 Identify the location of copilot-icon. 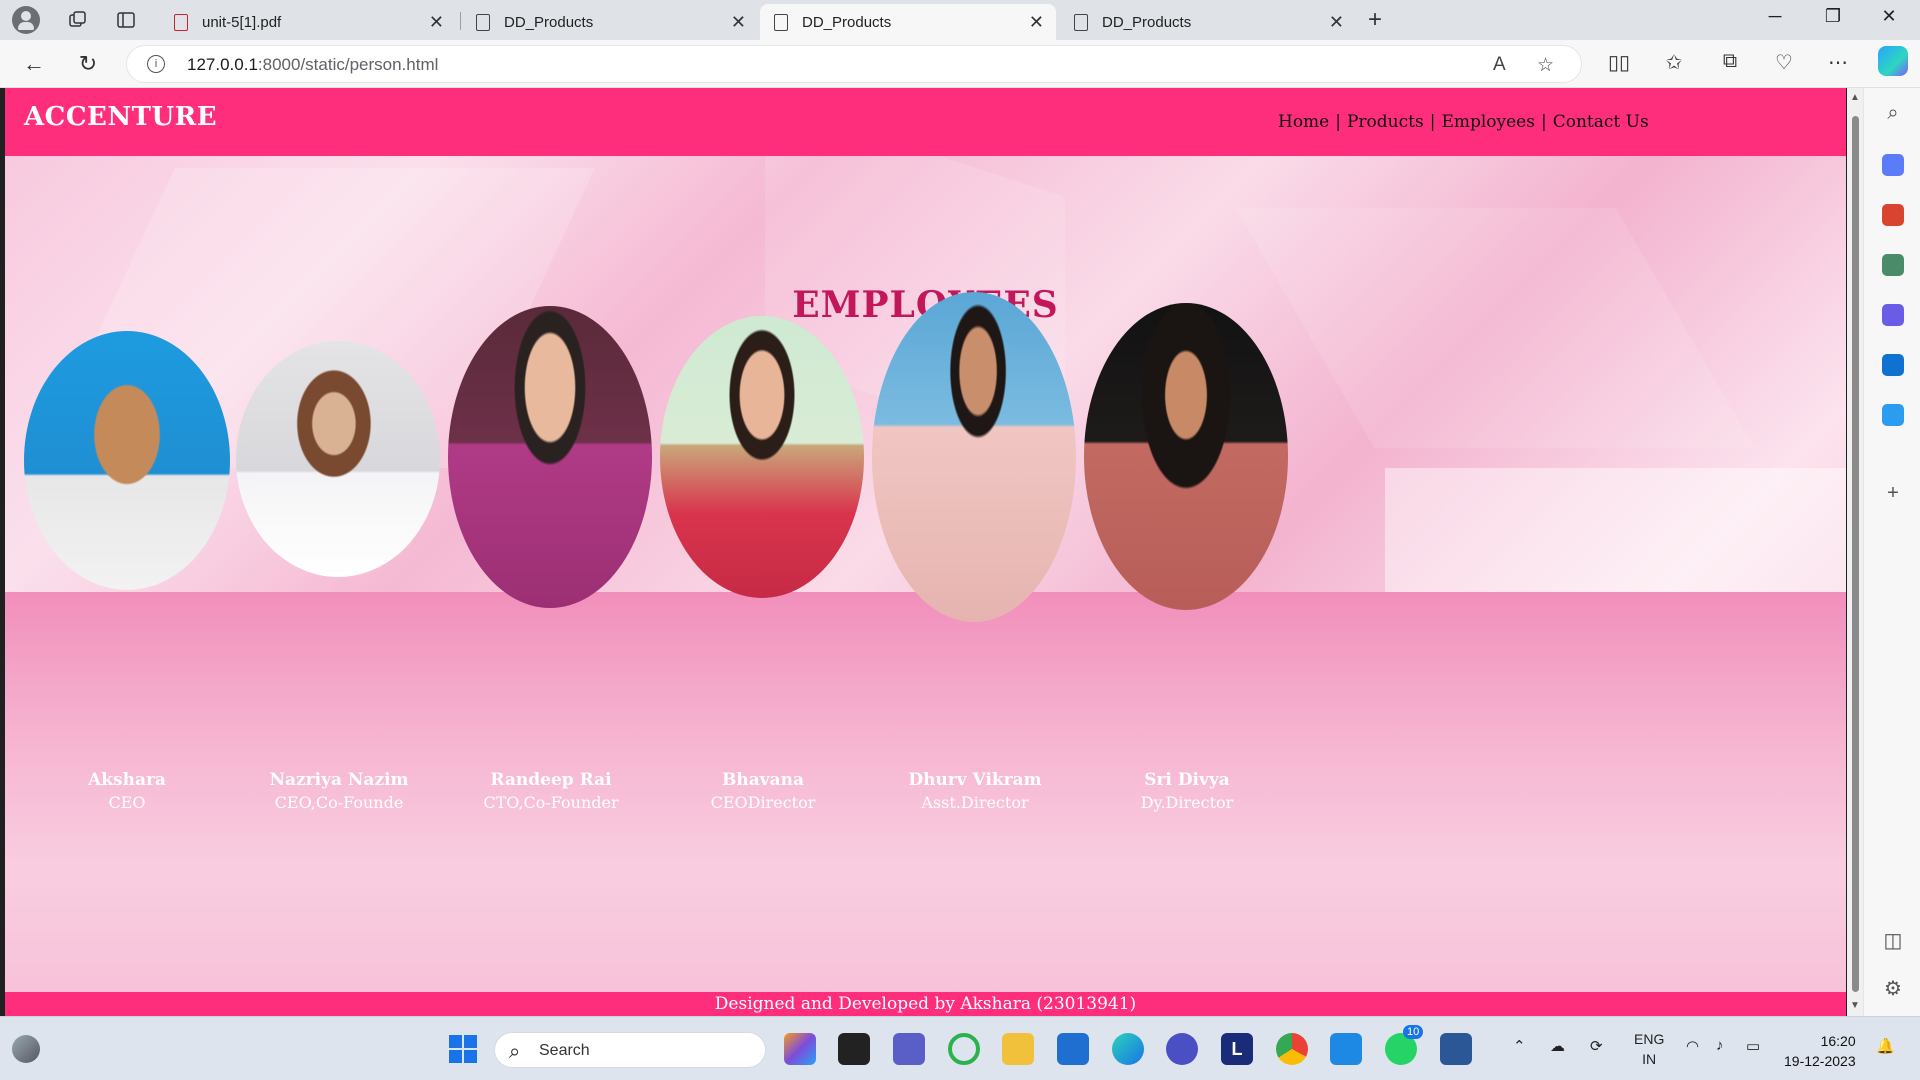
(1893, 61).